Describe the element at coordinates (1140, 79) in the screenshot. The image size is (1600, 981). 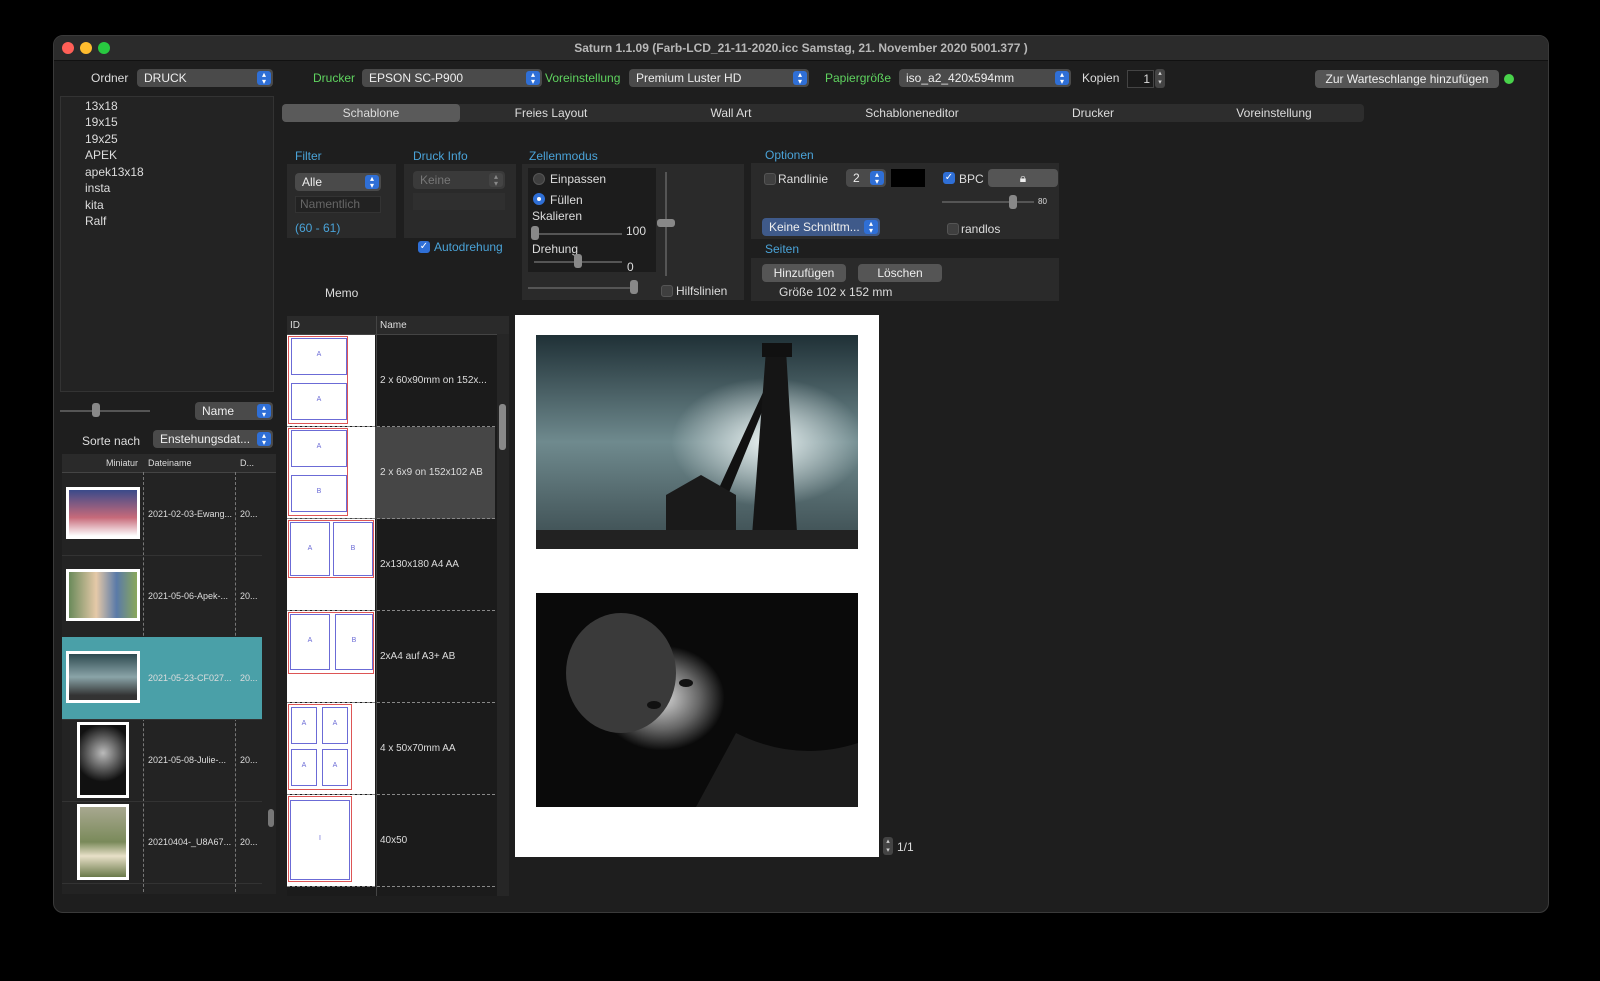
I see `kopien-field: 1` at that location.